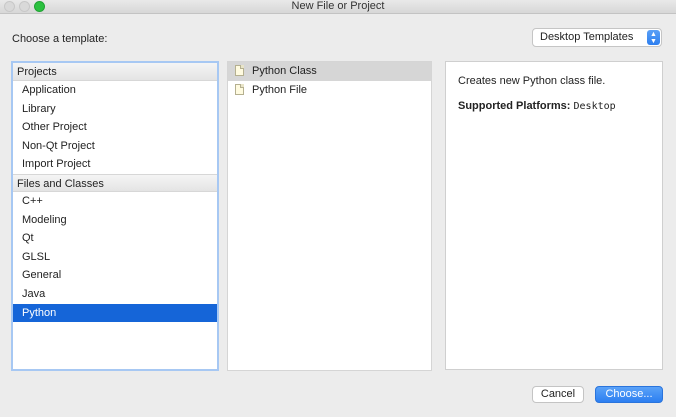 The image size is (676, 417). I want to click on category-item-java: Java, so click(115, 294).